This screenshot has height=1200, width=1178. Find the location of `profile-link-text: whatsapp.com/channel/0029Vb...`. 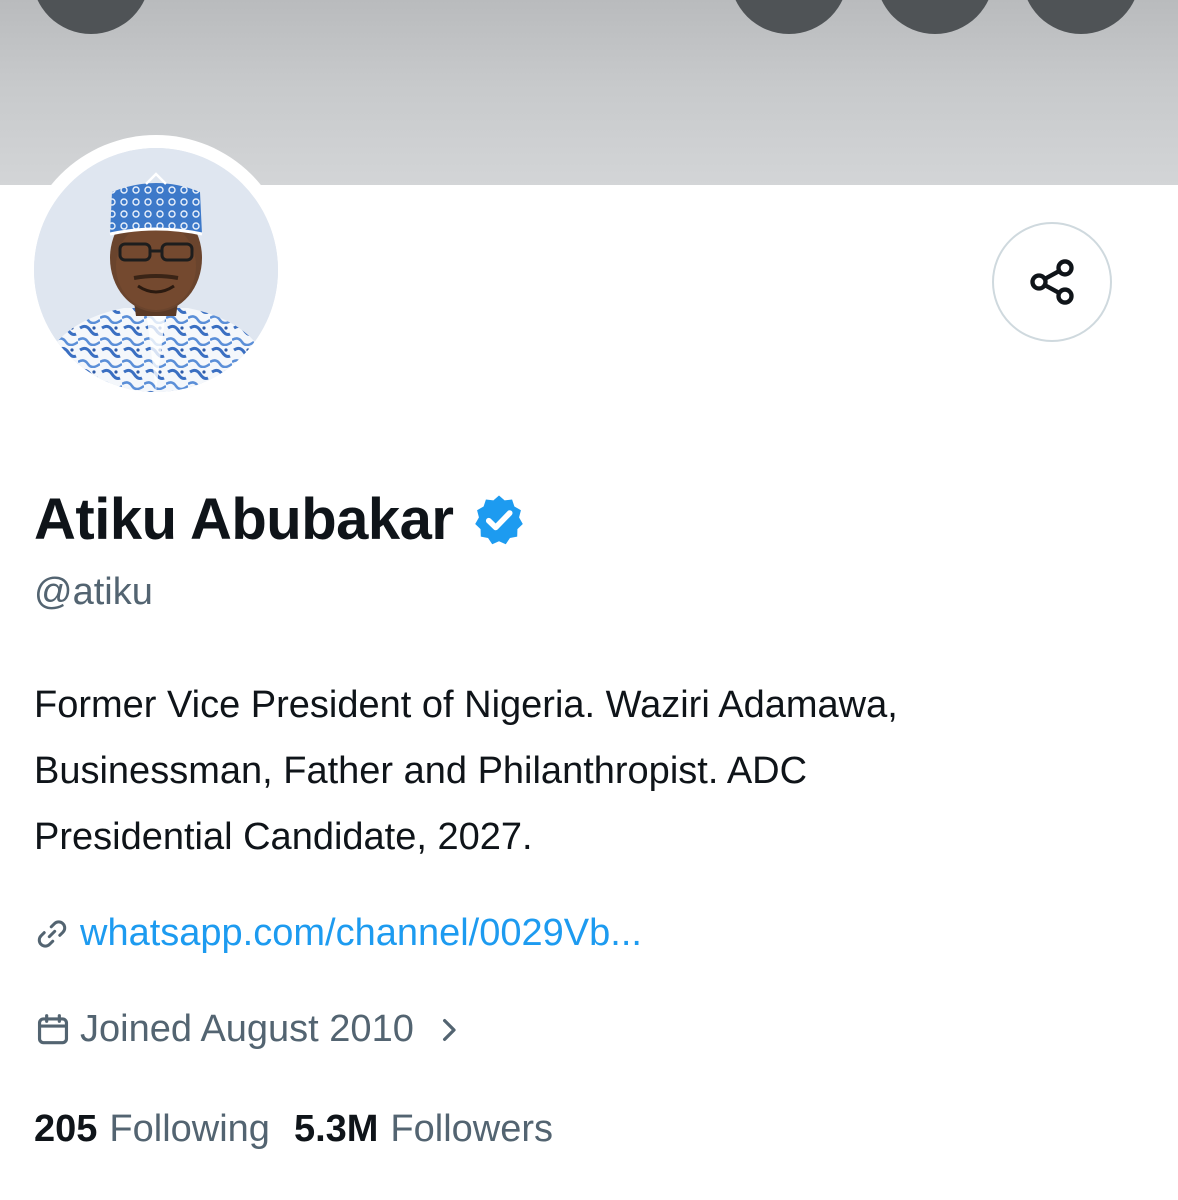

profile-link-text: whatsapp.com/channel/0029Vb... is located at coordinates (361, 933).